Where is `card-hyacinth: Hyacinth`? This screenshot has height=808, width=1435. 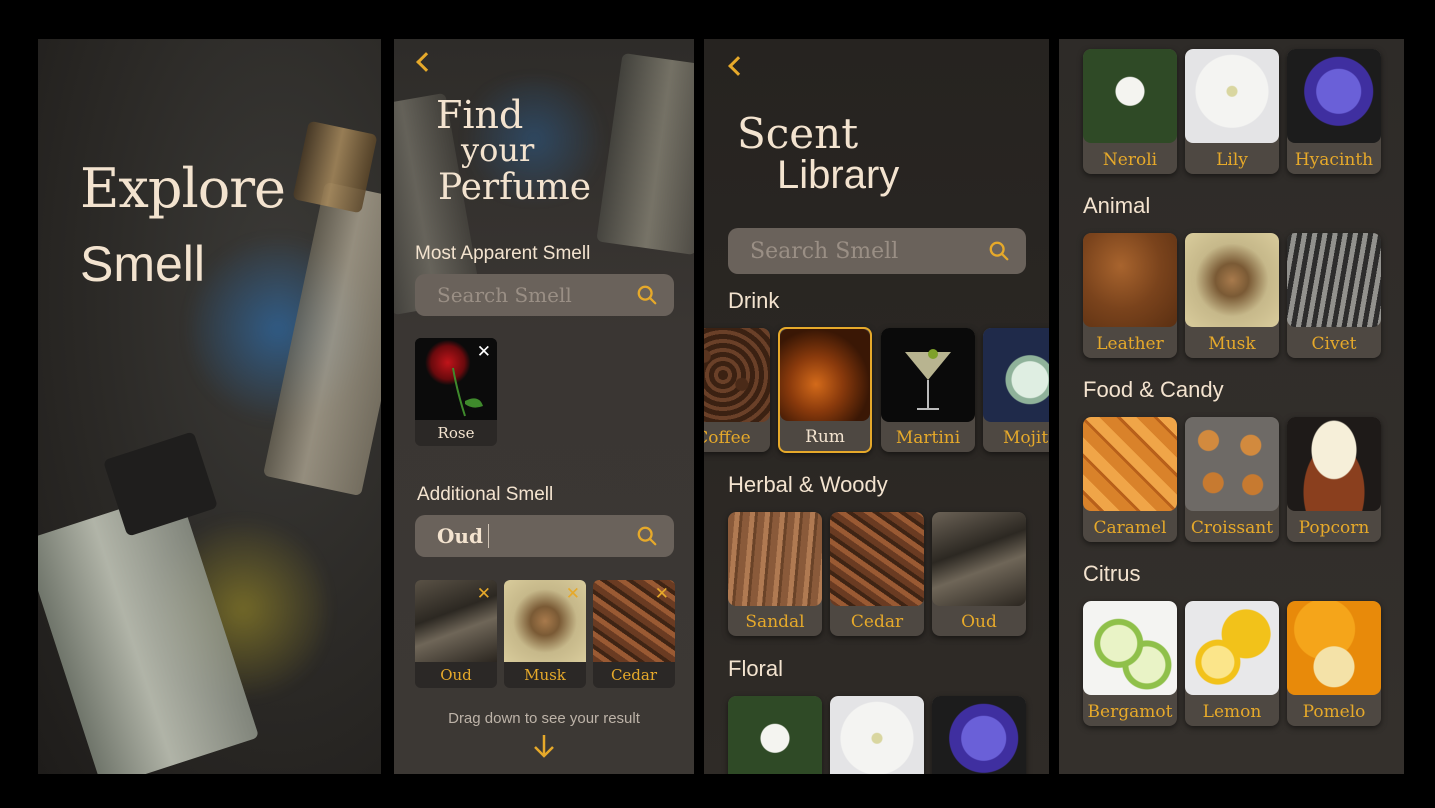 card-hyacinth: Hyacinth is located at coordinates (1334, 111).